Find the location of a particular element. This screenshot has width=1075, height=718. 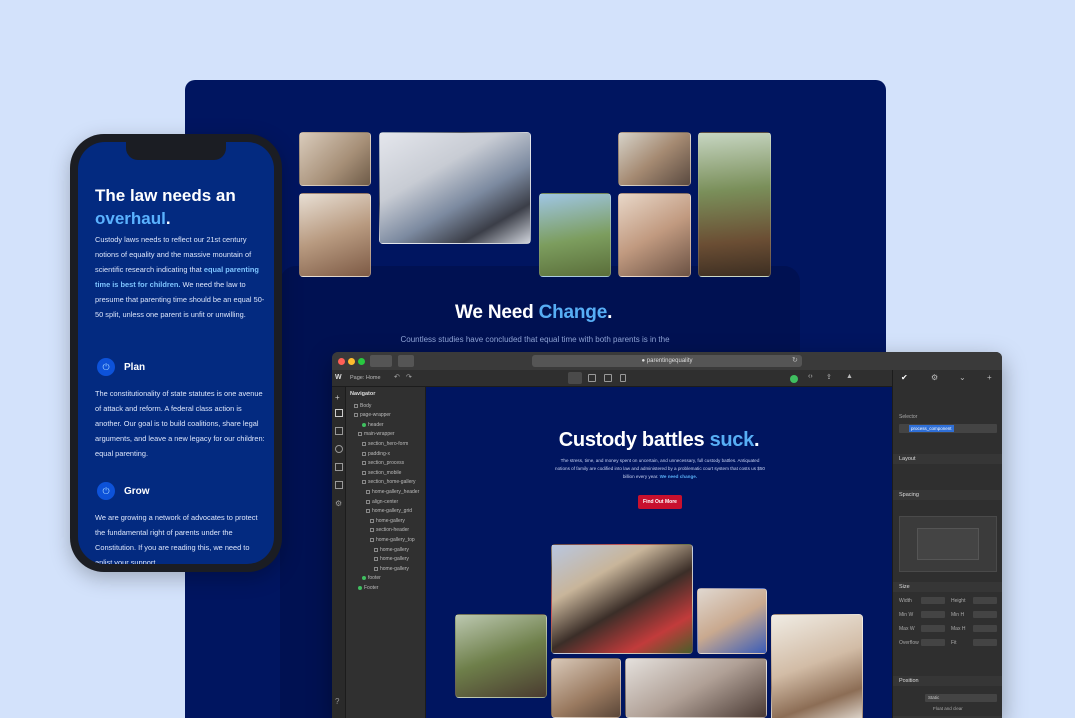

help-icon: ? is located at coordinates (337, 701).